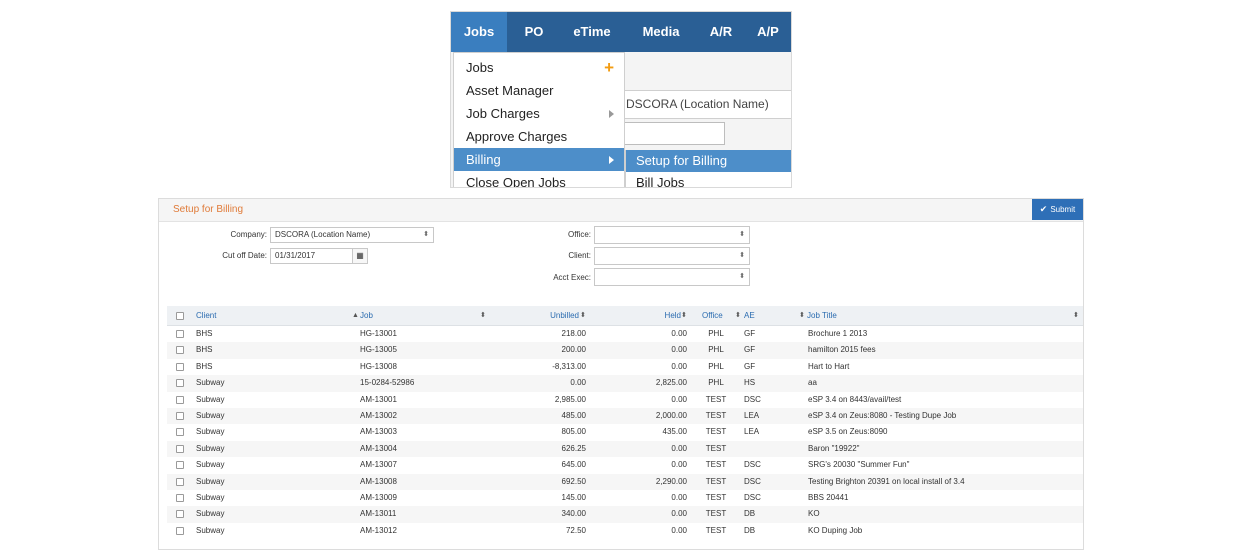 The image size is (1242, 560). Describe the element at coordinates (749, 315) in the screenshot. I see `column-header-ae: AE` at that location.